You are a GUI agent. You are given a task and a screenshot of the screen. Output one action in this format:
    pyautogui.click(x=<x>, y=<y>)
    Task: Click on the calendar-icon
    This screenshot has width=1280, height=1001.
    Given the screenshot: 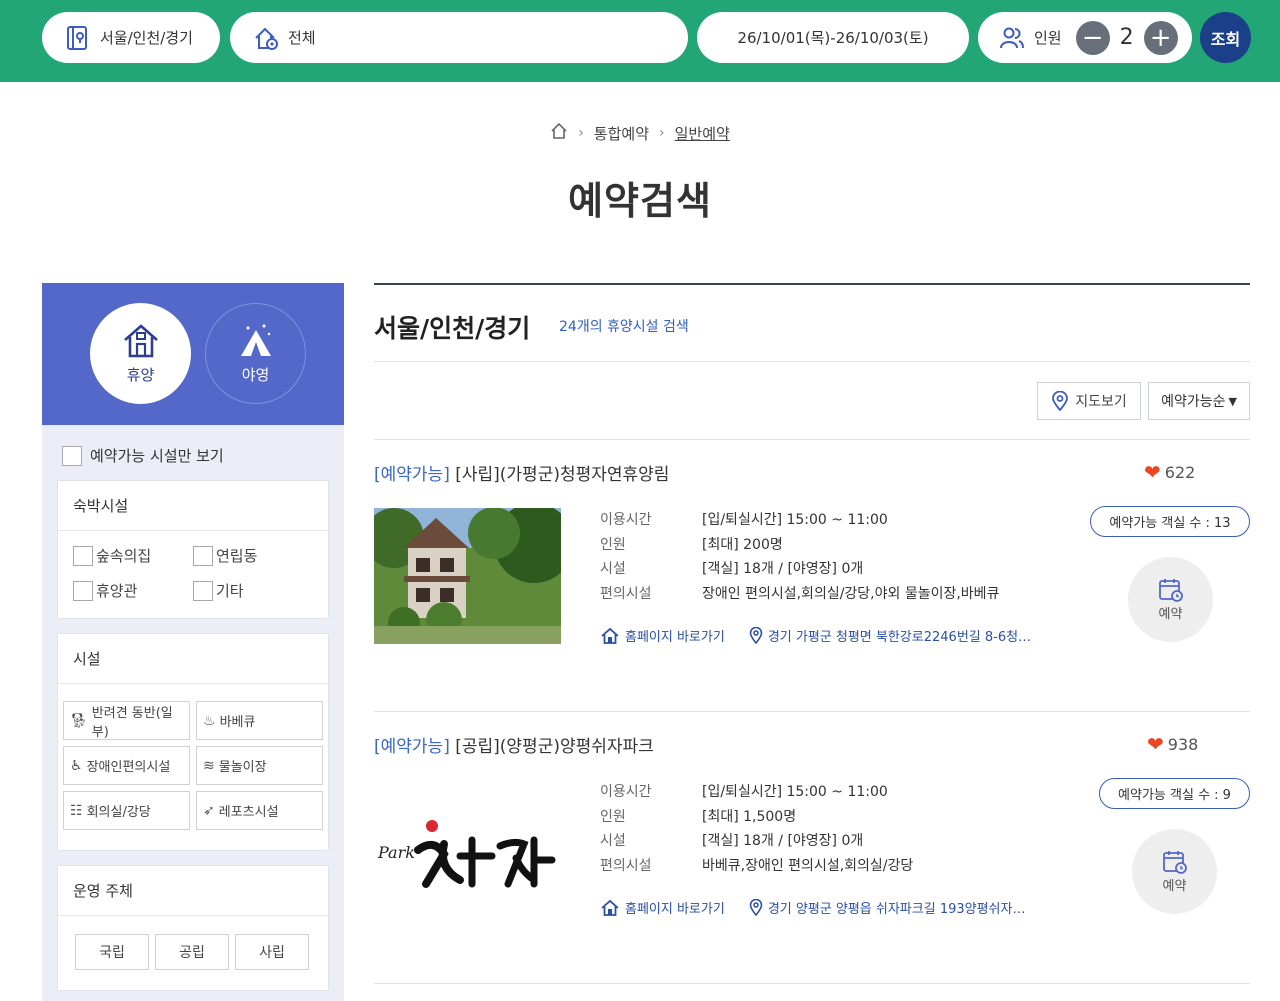 What is the action you would take?
    pyautogui.click(x=1170, y=590)
    